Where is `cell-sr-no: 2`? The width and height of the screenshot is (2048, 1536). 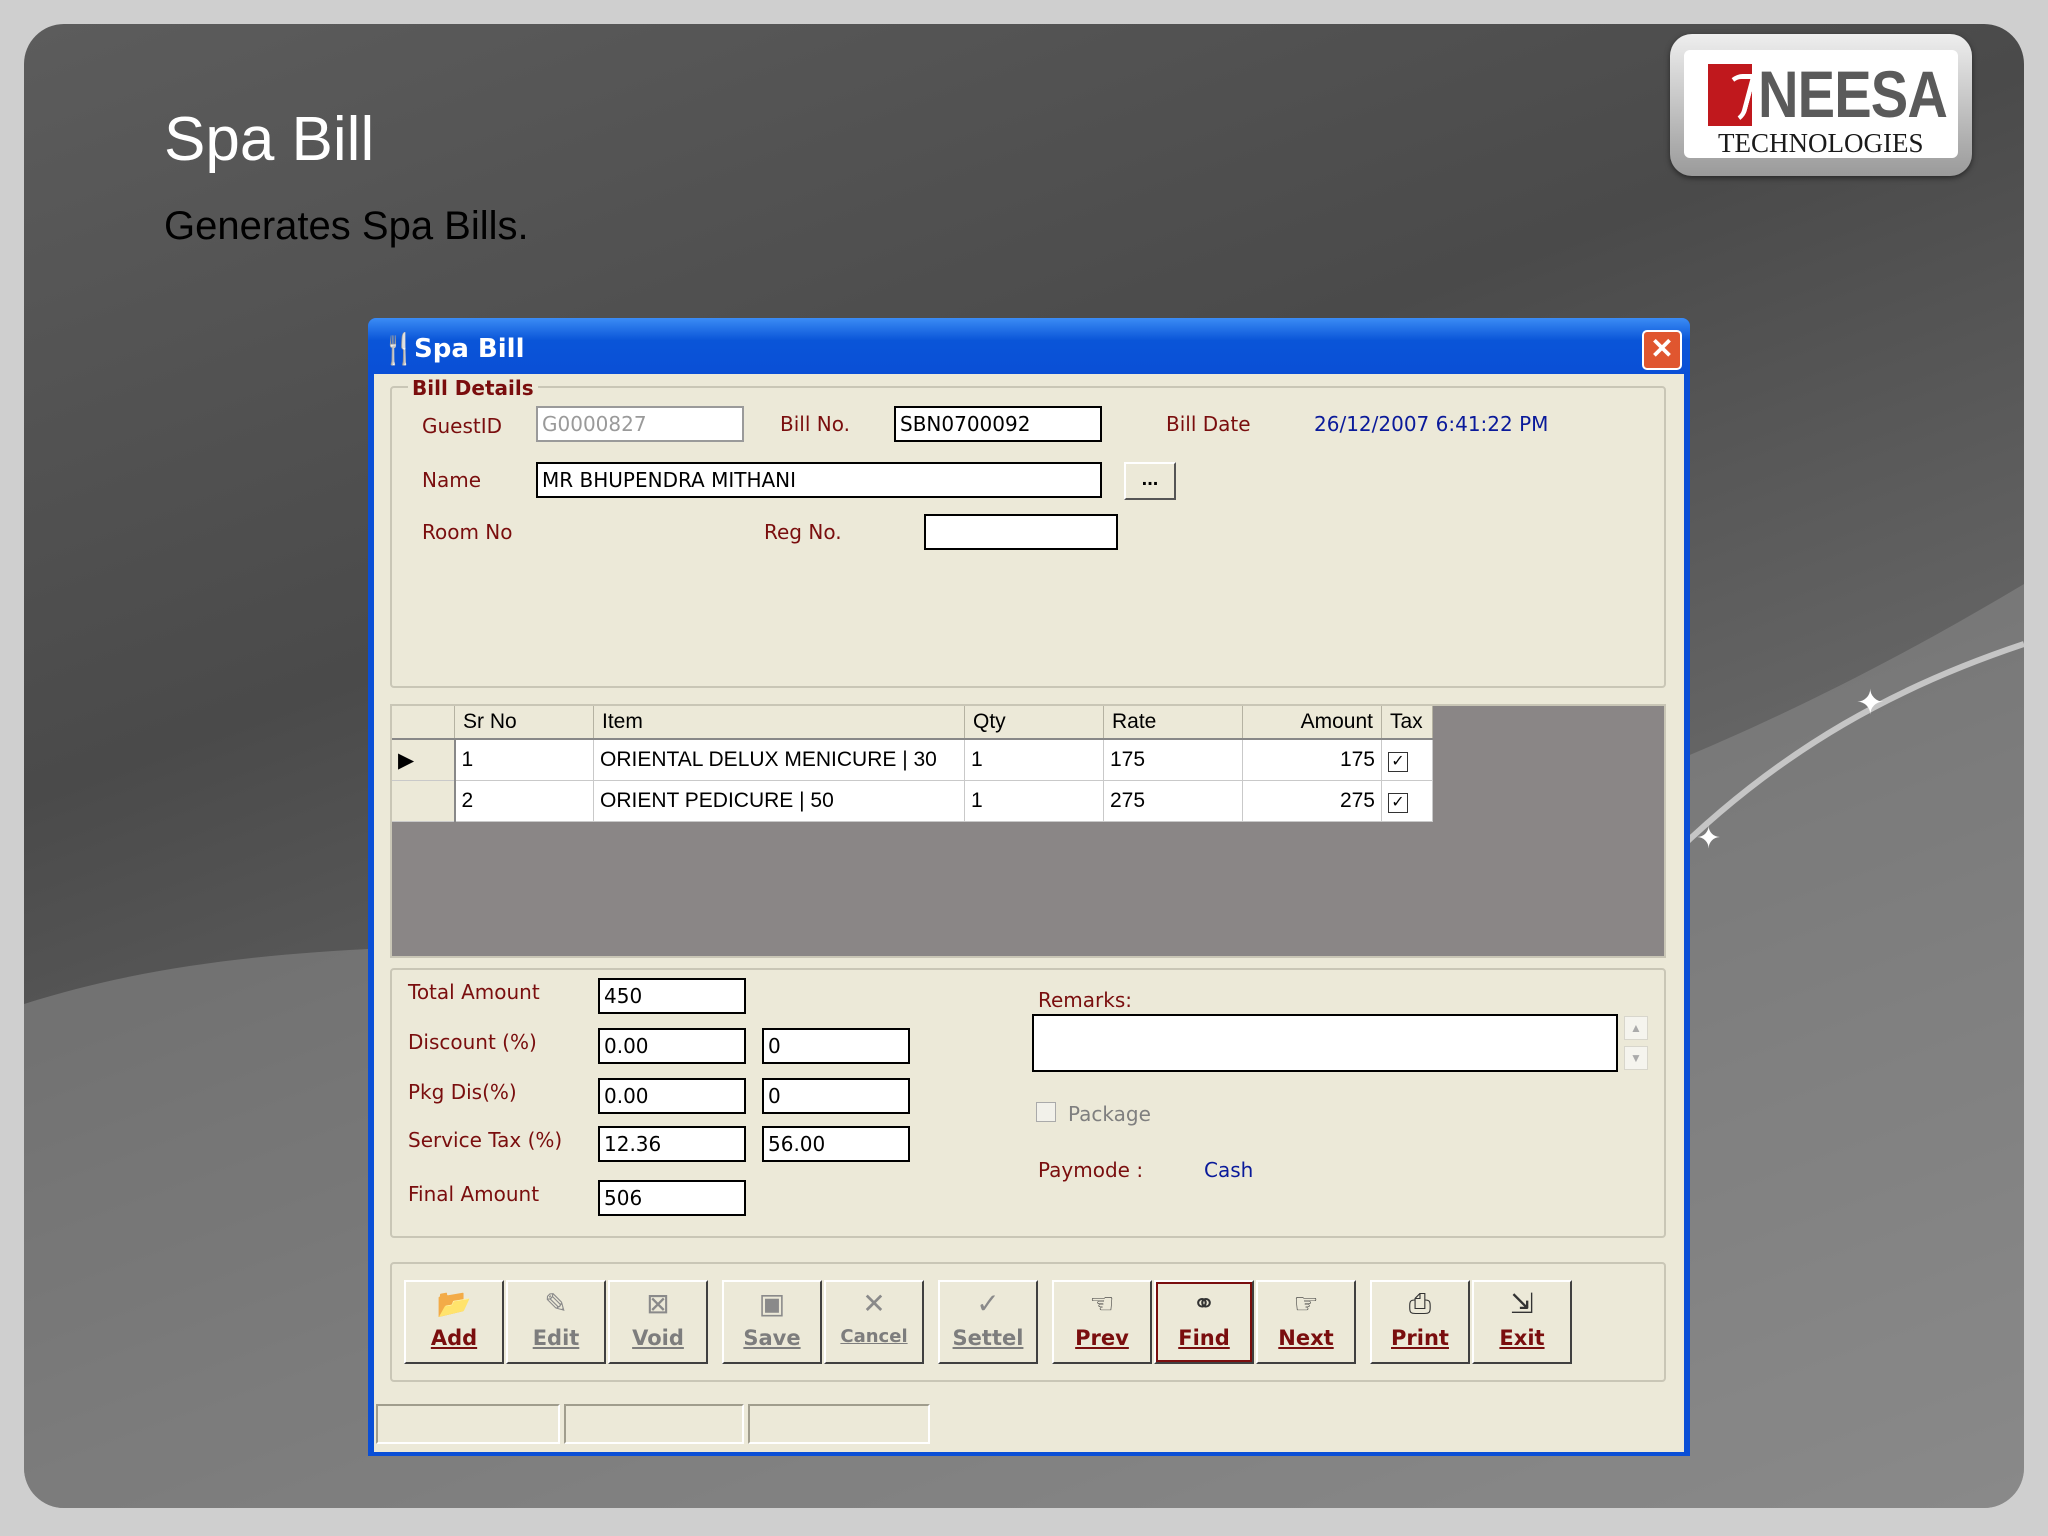
cell-sr-no: 2 is located at coordinates (524, 801).